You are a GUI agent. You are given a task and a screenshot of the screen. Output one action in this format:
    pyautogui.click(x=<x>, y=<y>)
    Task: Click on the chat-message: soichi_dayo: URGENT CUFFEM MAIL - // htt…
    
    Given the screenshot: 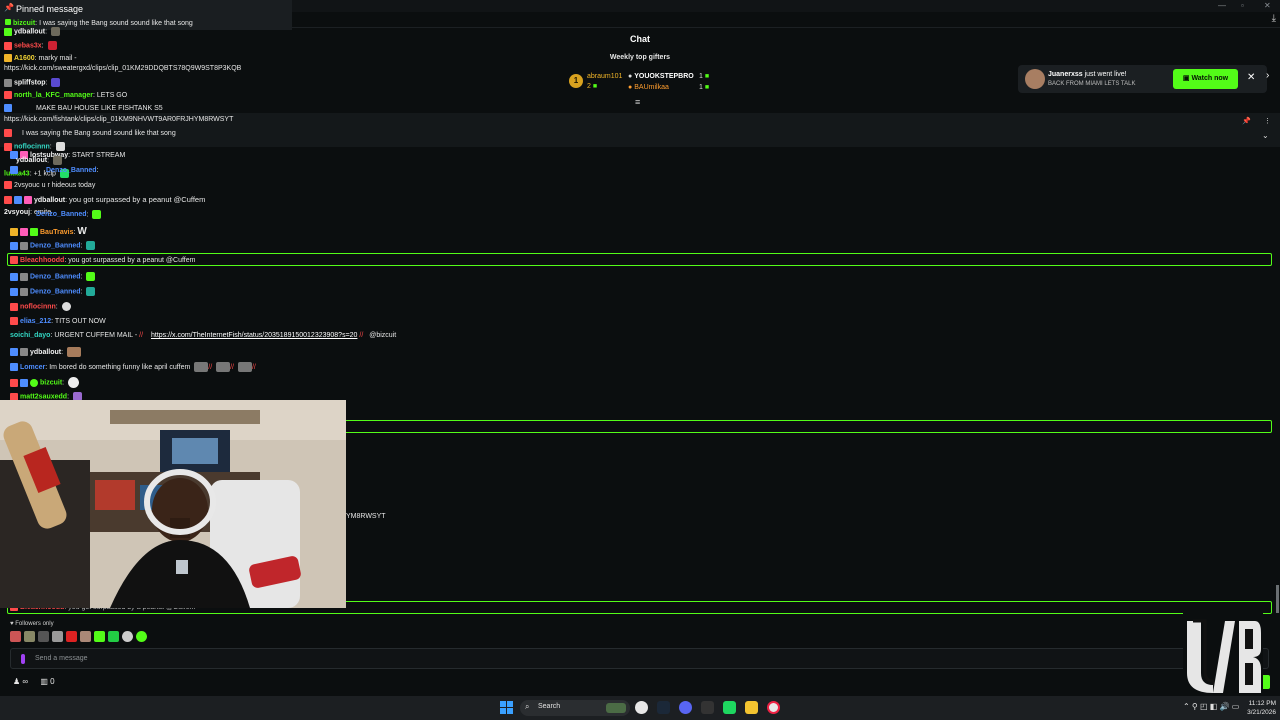 What is the action you would take?
    pyautogui.click(x=203, y=335)
    